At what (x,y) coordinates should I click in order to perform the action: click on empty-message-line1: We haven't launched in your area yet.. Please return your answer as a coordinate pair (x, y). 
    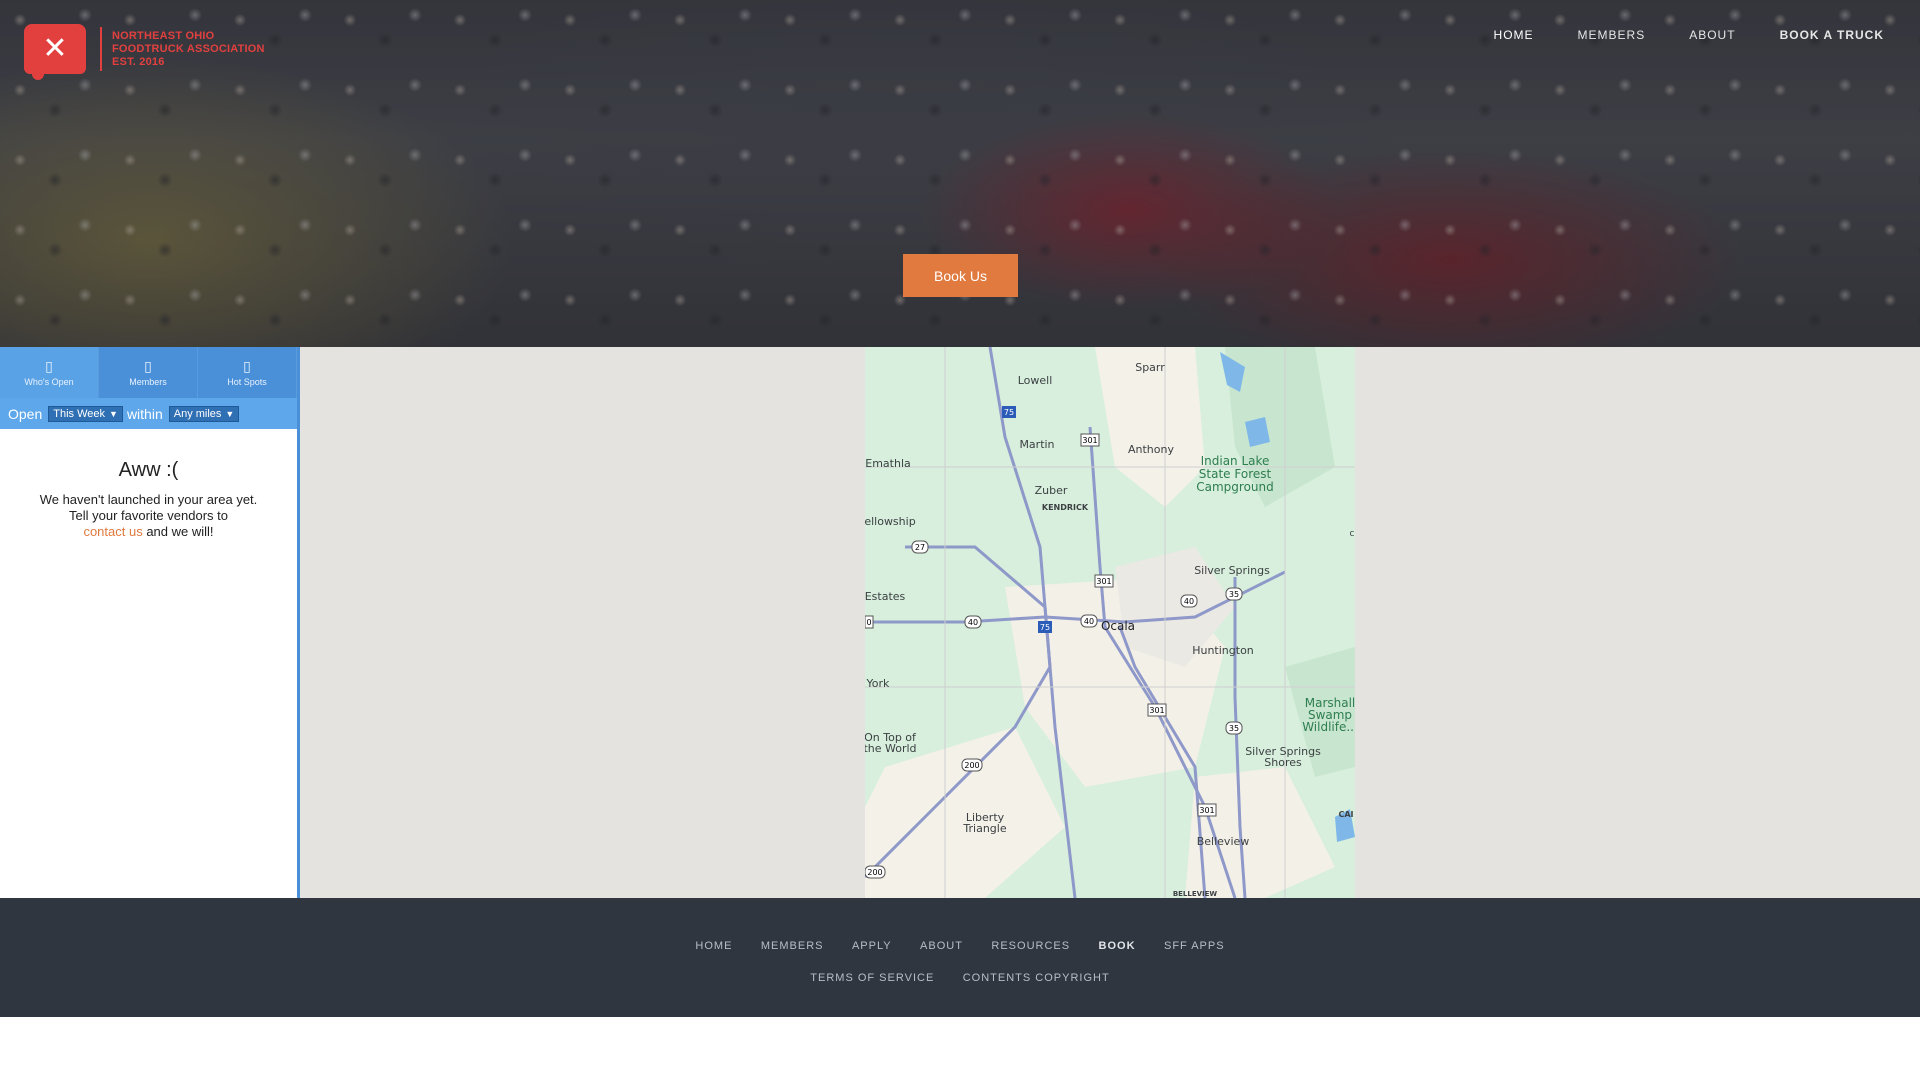
    Looking at the image, I should click on (148, 499).